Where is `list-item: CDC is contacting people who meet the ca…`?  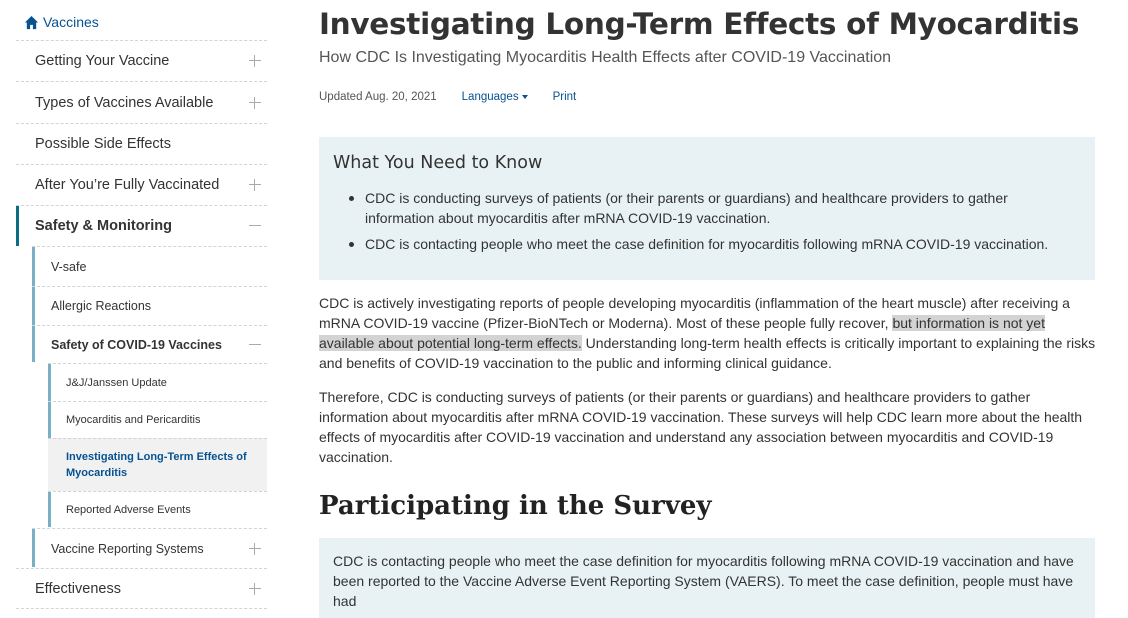
list-item: CDC is contacting people who meet the ca… is located at coordinates (712, 244).